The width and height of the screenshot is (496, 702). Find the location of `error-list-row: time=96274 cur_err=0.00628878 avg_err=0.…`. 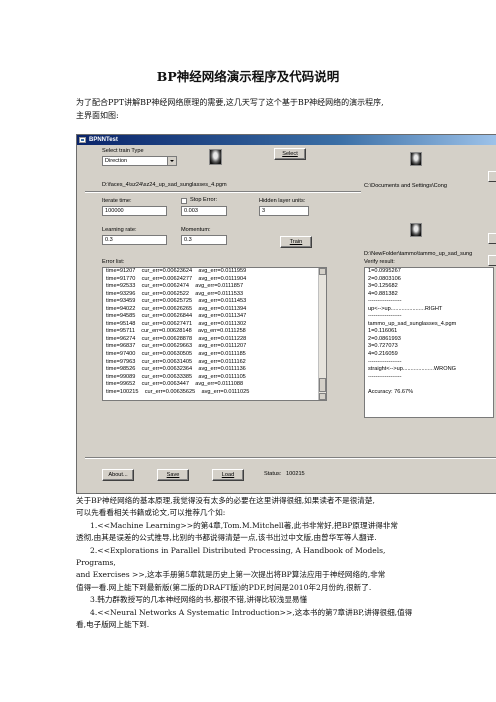

error-list-row: time=96274 cur_err=0.00628878 avg_err=0.… is located at coordinates (214, 340).